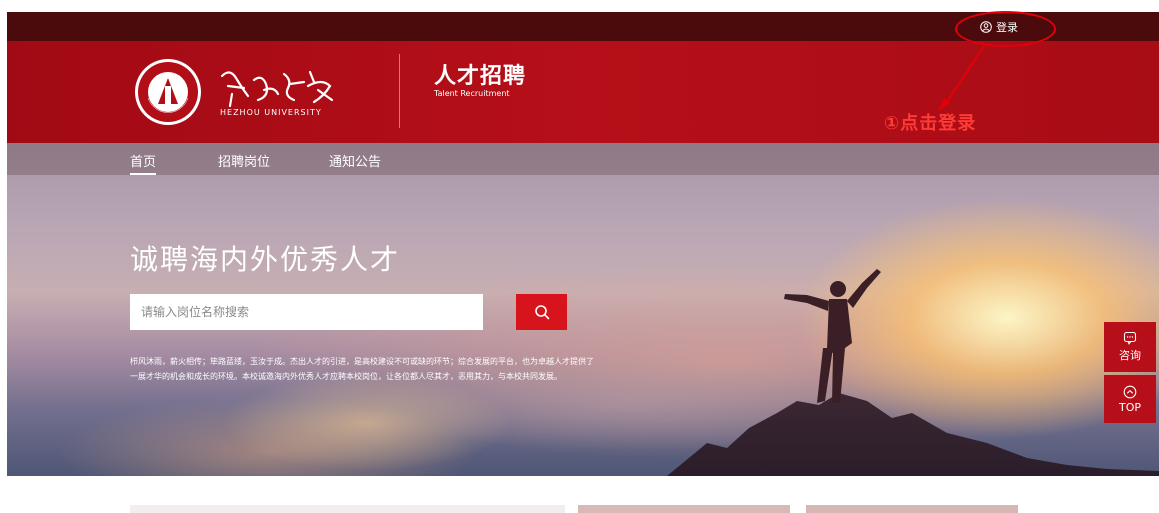 This screenshot has width=1159, height=513. What do you see at coordinates (306, 312) in the screenshot?
I see `search-input` at bounding box center [306, 312].